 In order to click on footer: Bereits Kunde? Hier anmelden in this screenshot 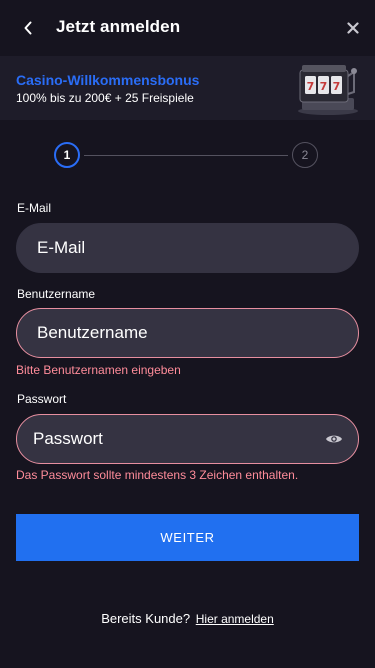, I will do `click(187, 618)`.